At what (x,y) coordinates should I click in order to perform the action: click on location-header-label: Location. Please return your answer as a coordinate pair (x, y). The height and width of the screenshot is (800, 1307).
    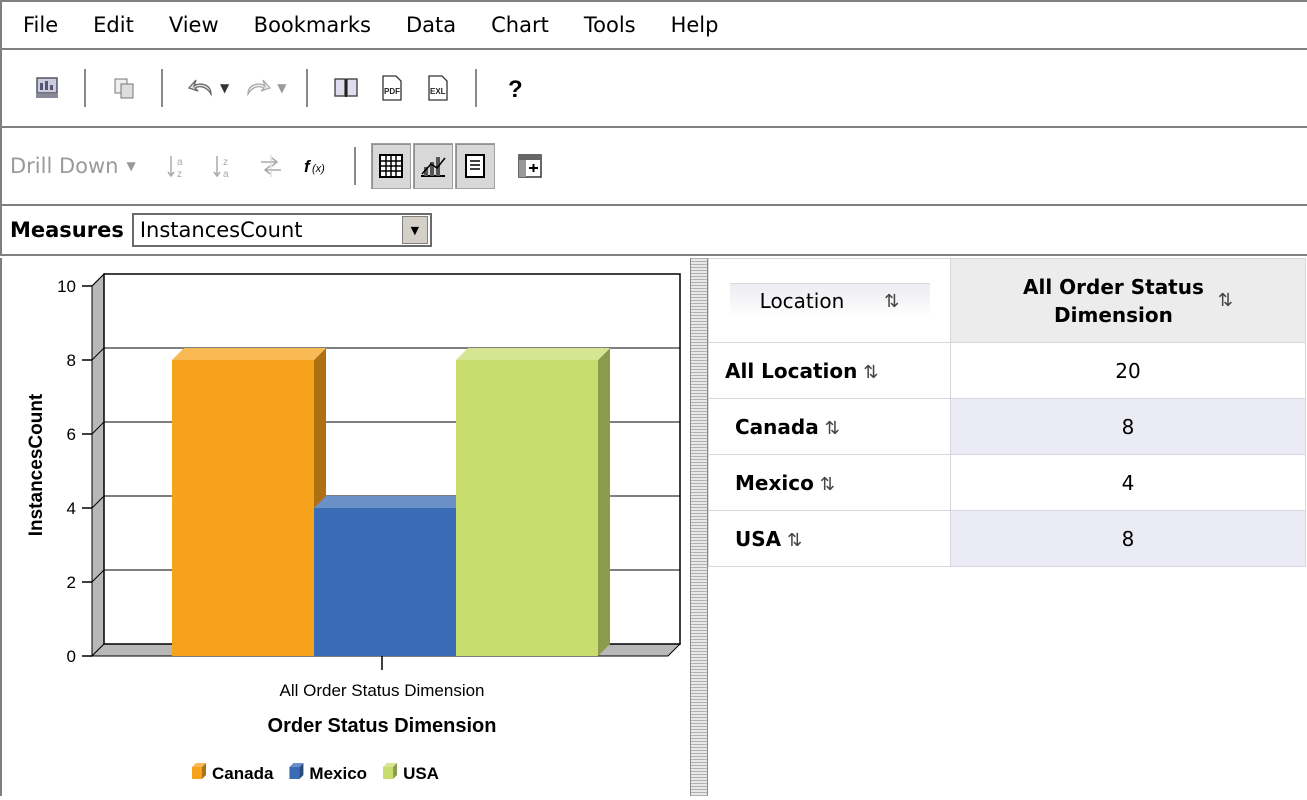
    Looking at the image, I should click on (802, 301).